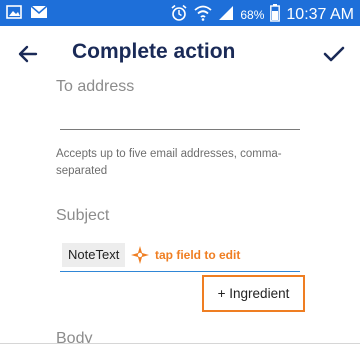  What do you see at coordinates (203, 15) in the screenshot?
I see `wifi-icon` at bounding box center [203, 15].